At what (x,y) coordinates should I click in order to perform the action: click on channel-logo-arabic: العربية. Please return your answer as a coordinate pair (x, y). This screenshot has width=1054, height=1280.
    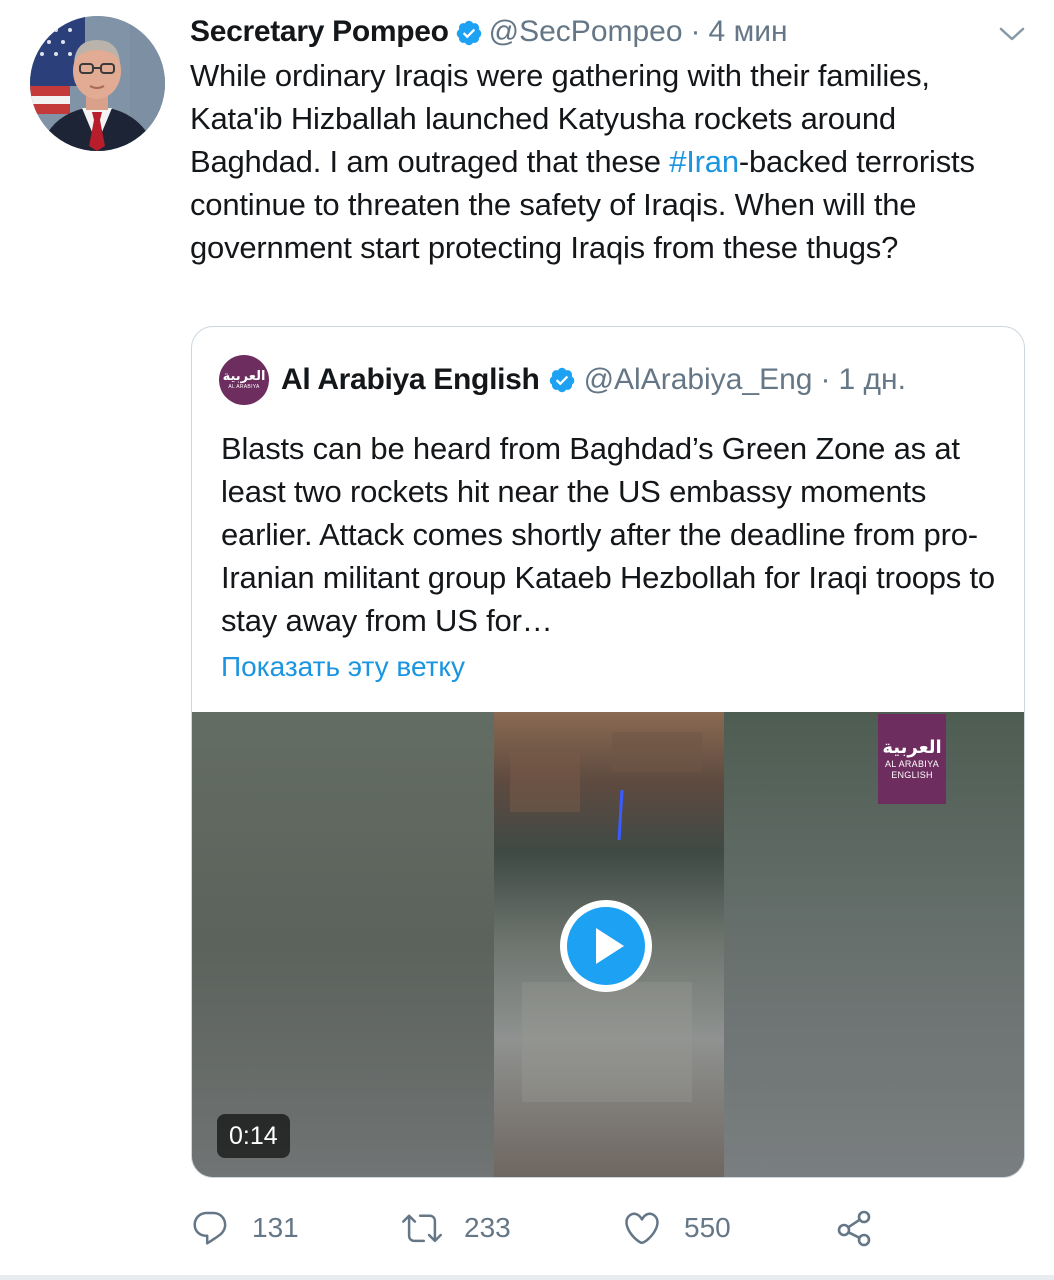
    Looking at the image, I should click on (912, 747).